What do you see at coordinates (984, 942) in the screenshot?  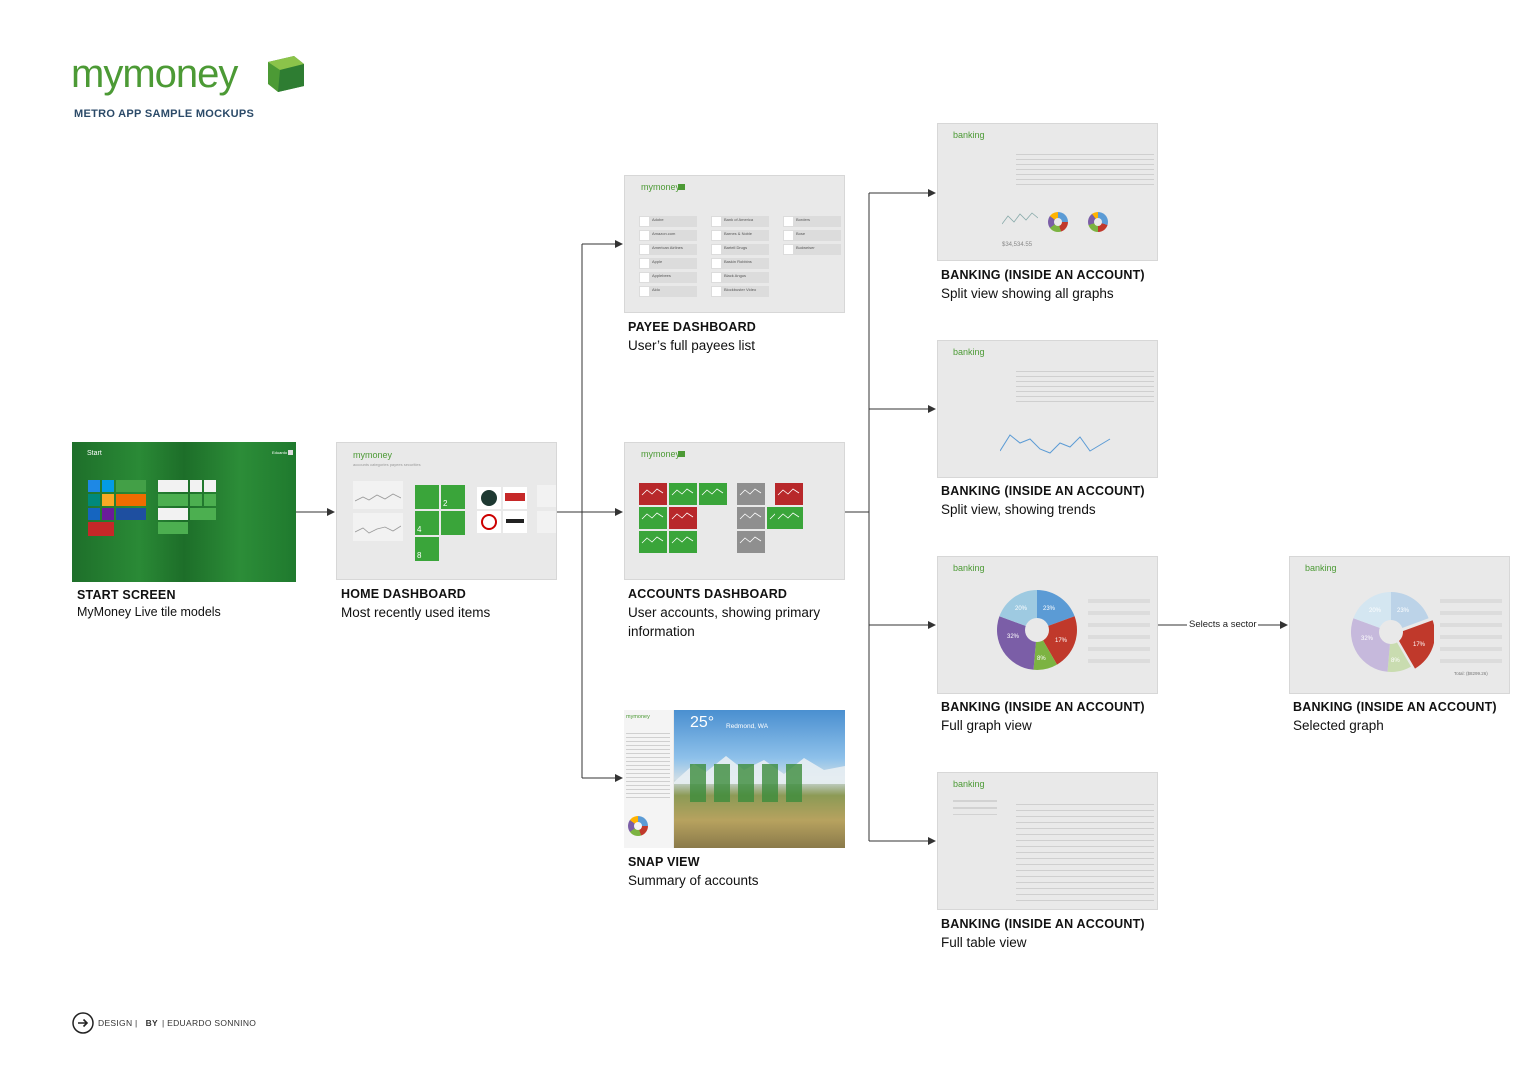 I see `banking-table-desc: Full table view` at bounding box center [984, 942].